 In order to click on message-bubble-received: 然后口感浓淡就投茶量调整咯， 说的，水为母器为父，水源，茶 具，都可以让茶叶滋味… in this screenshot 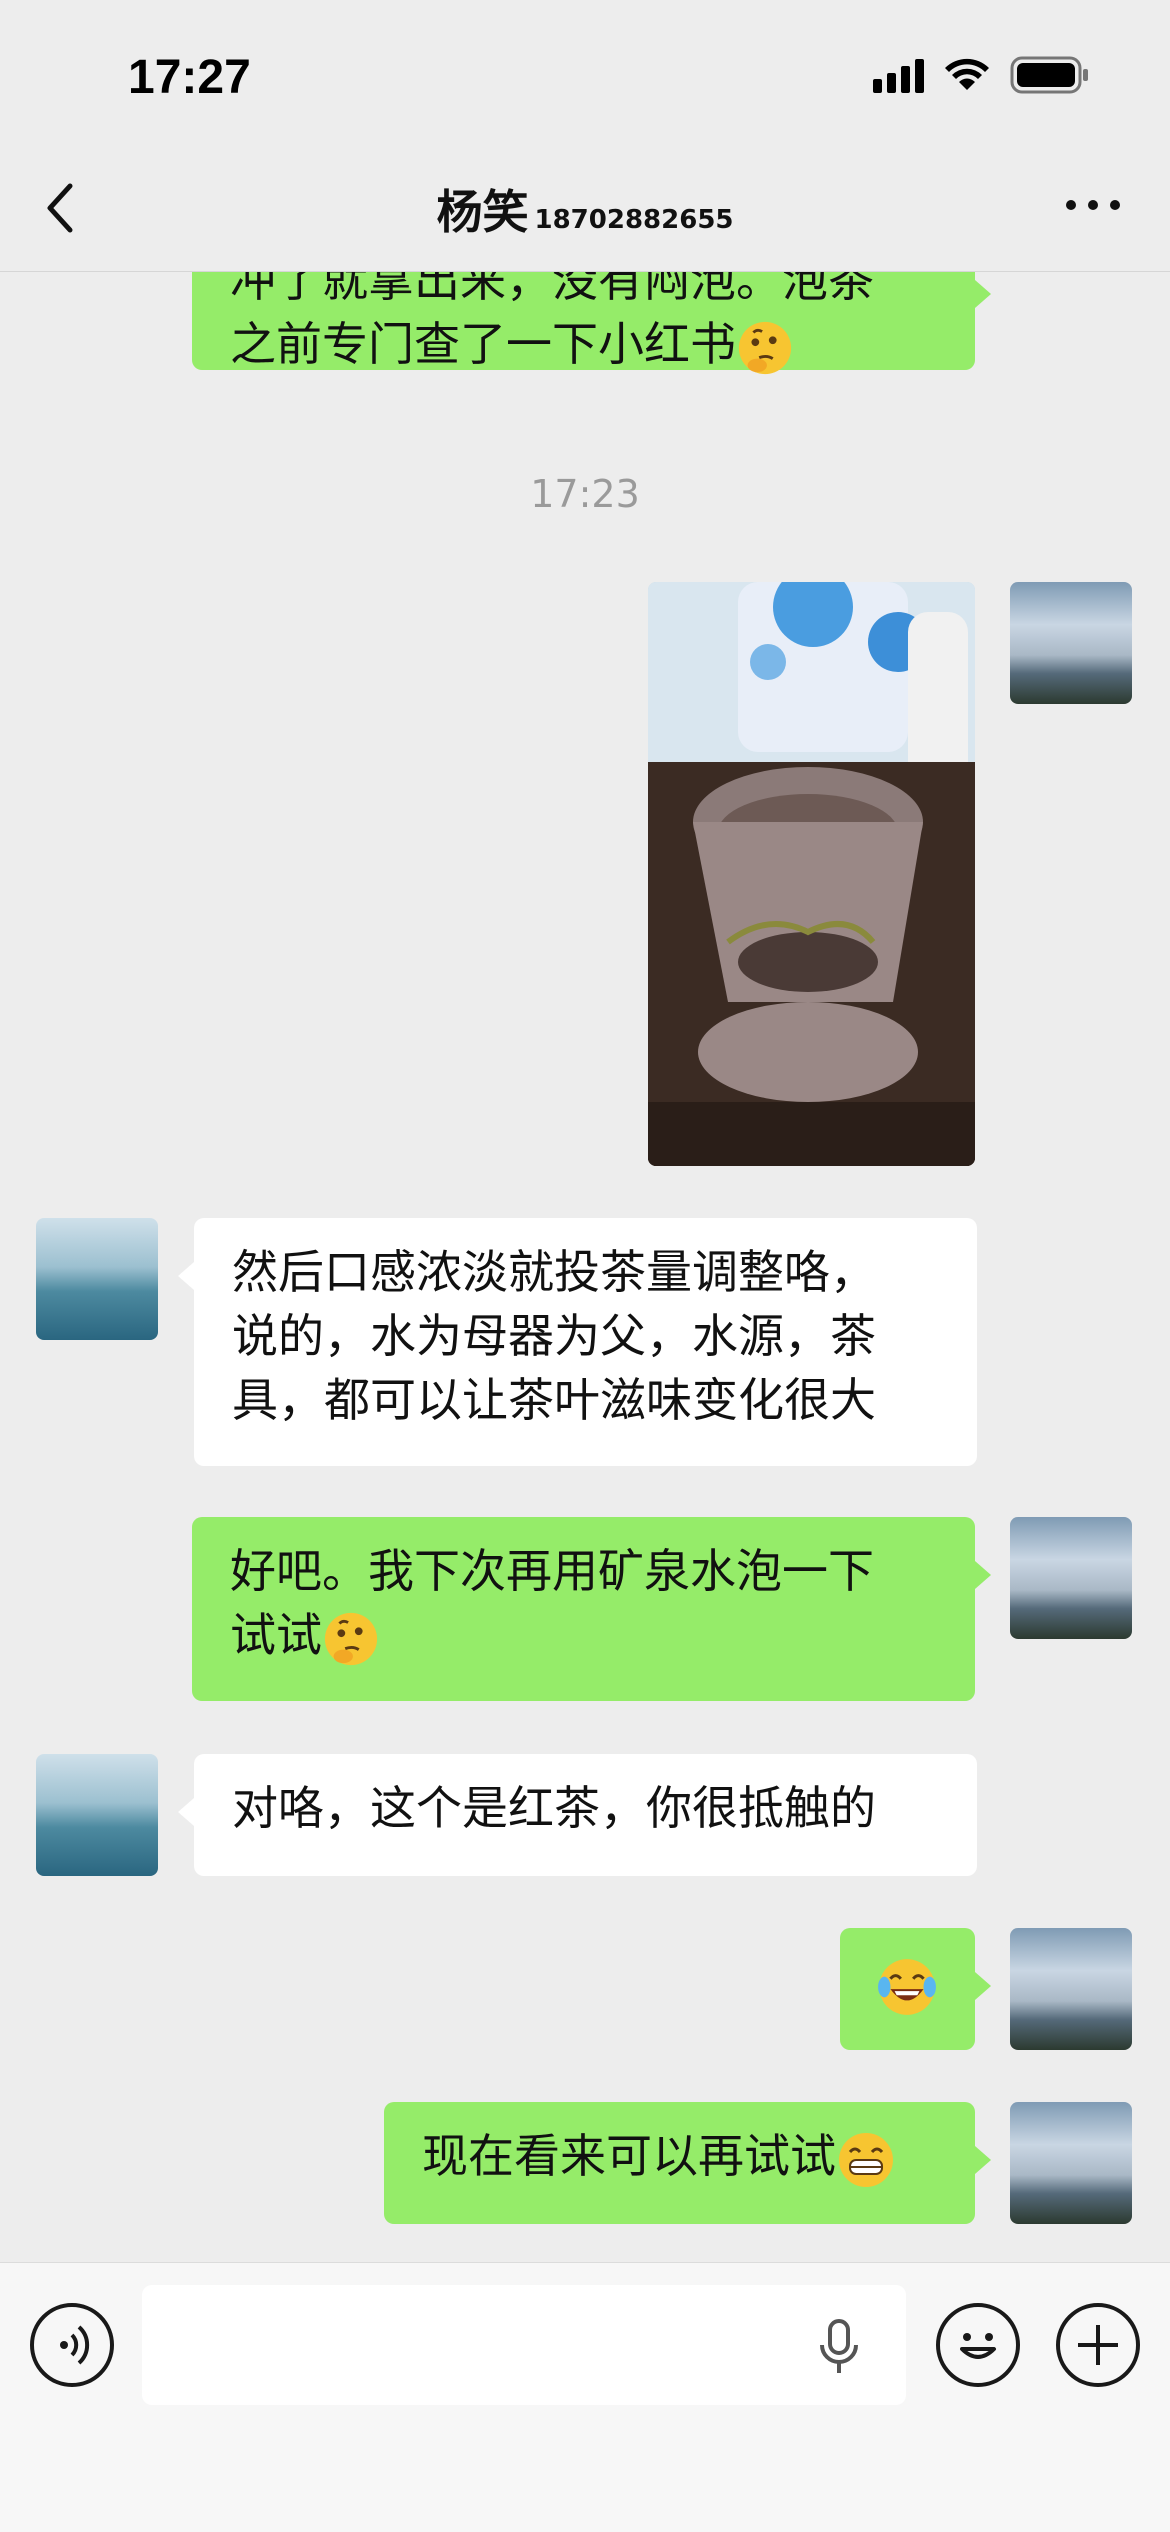, I will do `click(577, 1342)`.